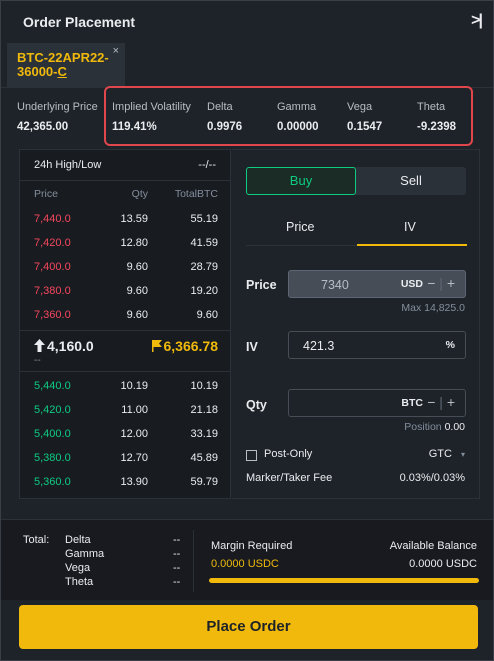 The height and width of the screenshot is (661, 494). Describe the element at coordinates (125, 387) in the screenshot. I see `bid-row: 5,440.0 10.19 10.19` at that location.